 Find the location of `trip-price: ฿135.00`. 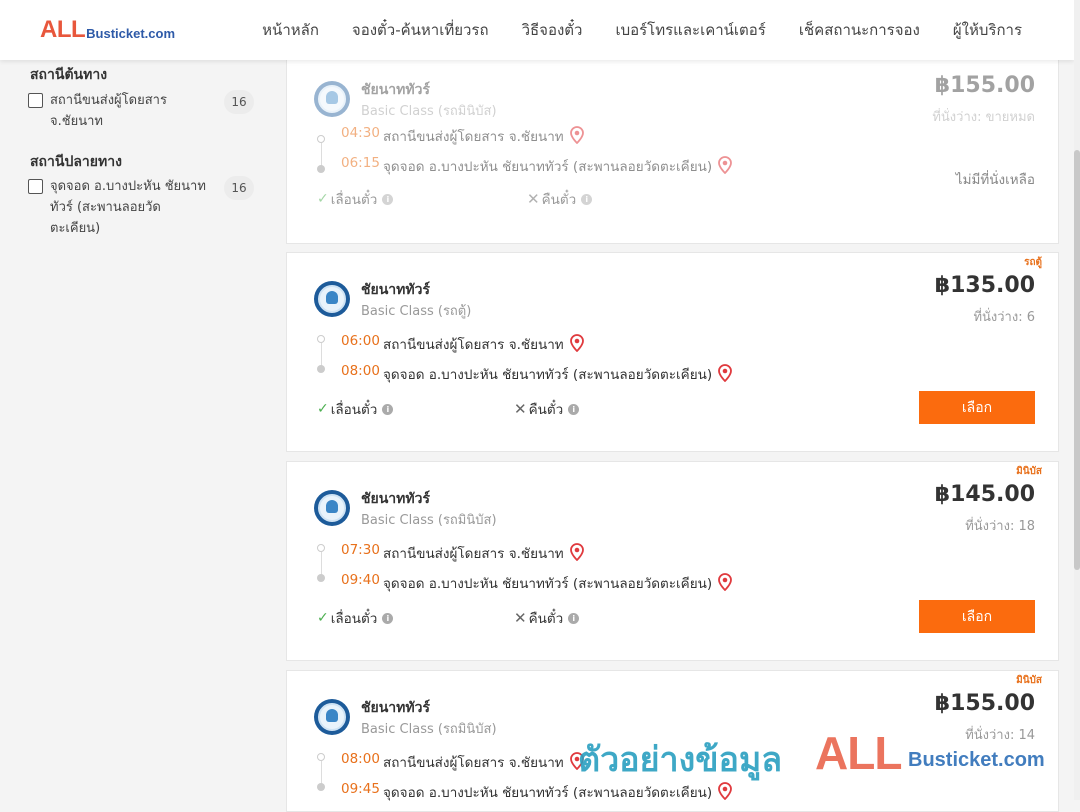

trip-price: ฿135.00 is located at coordinates (984, 285).